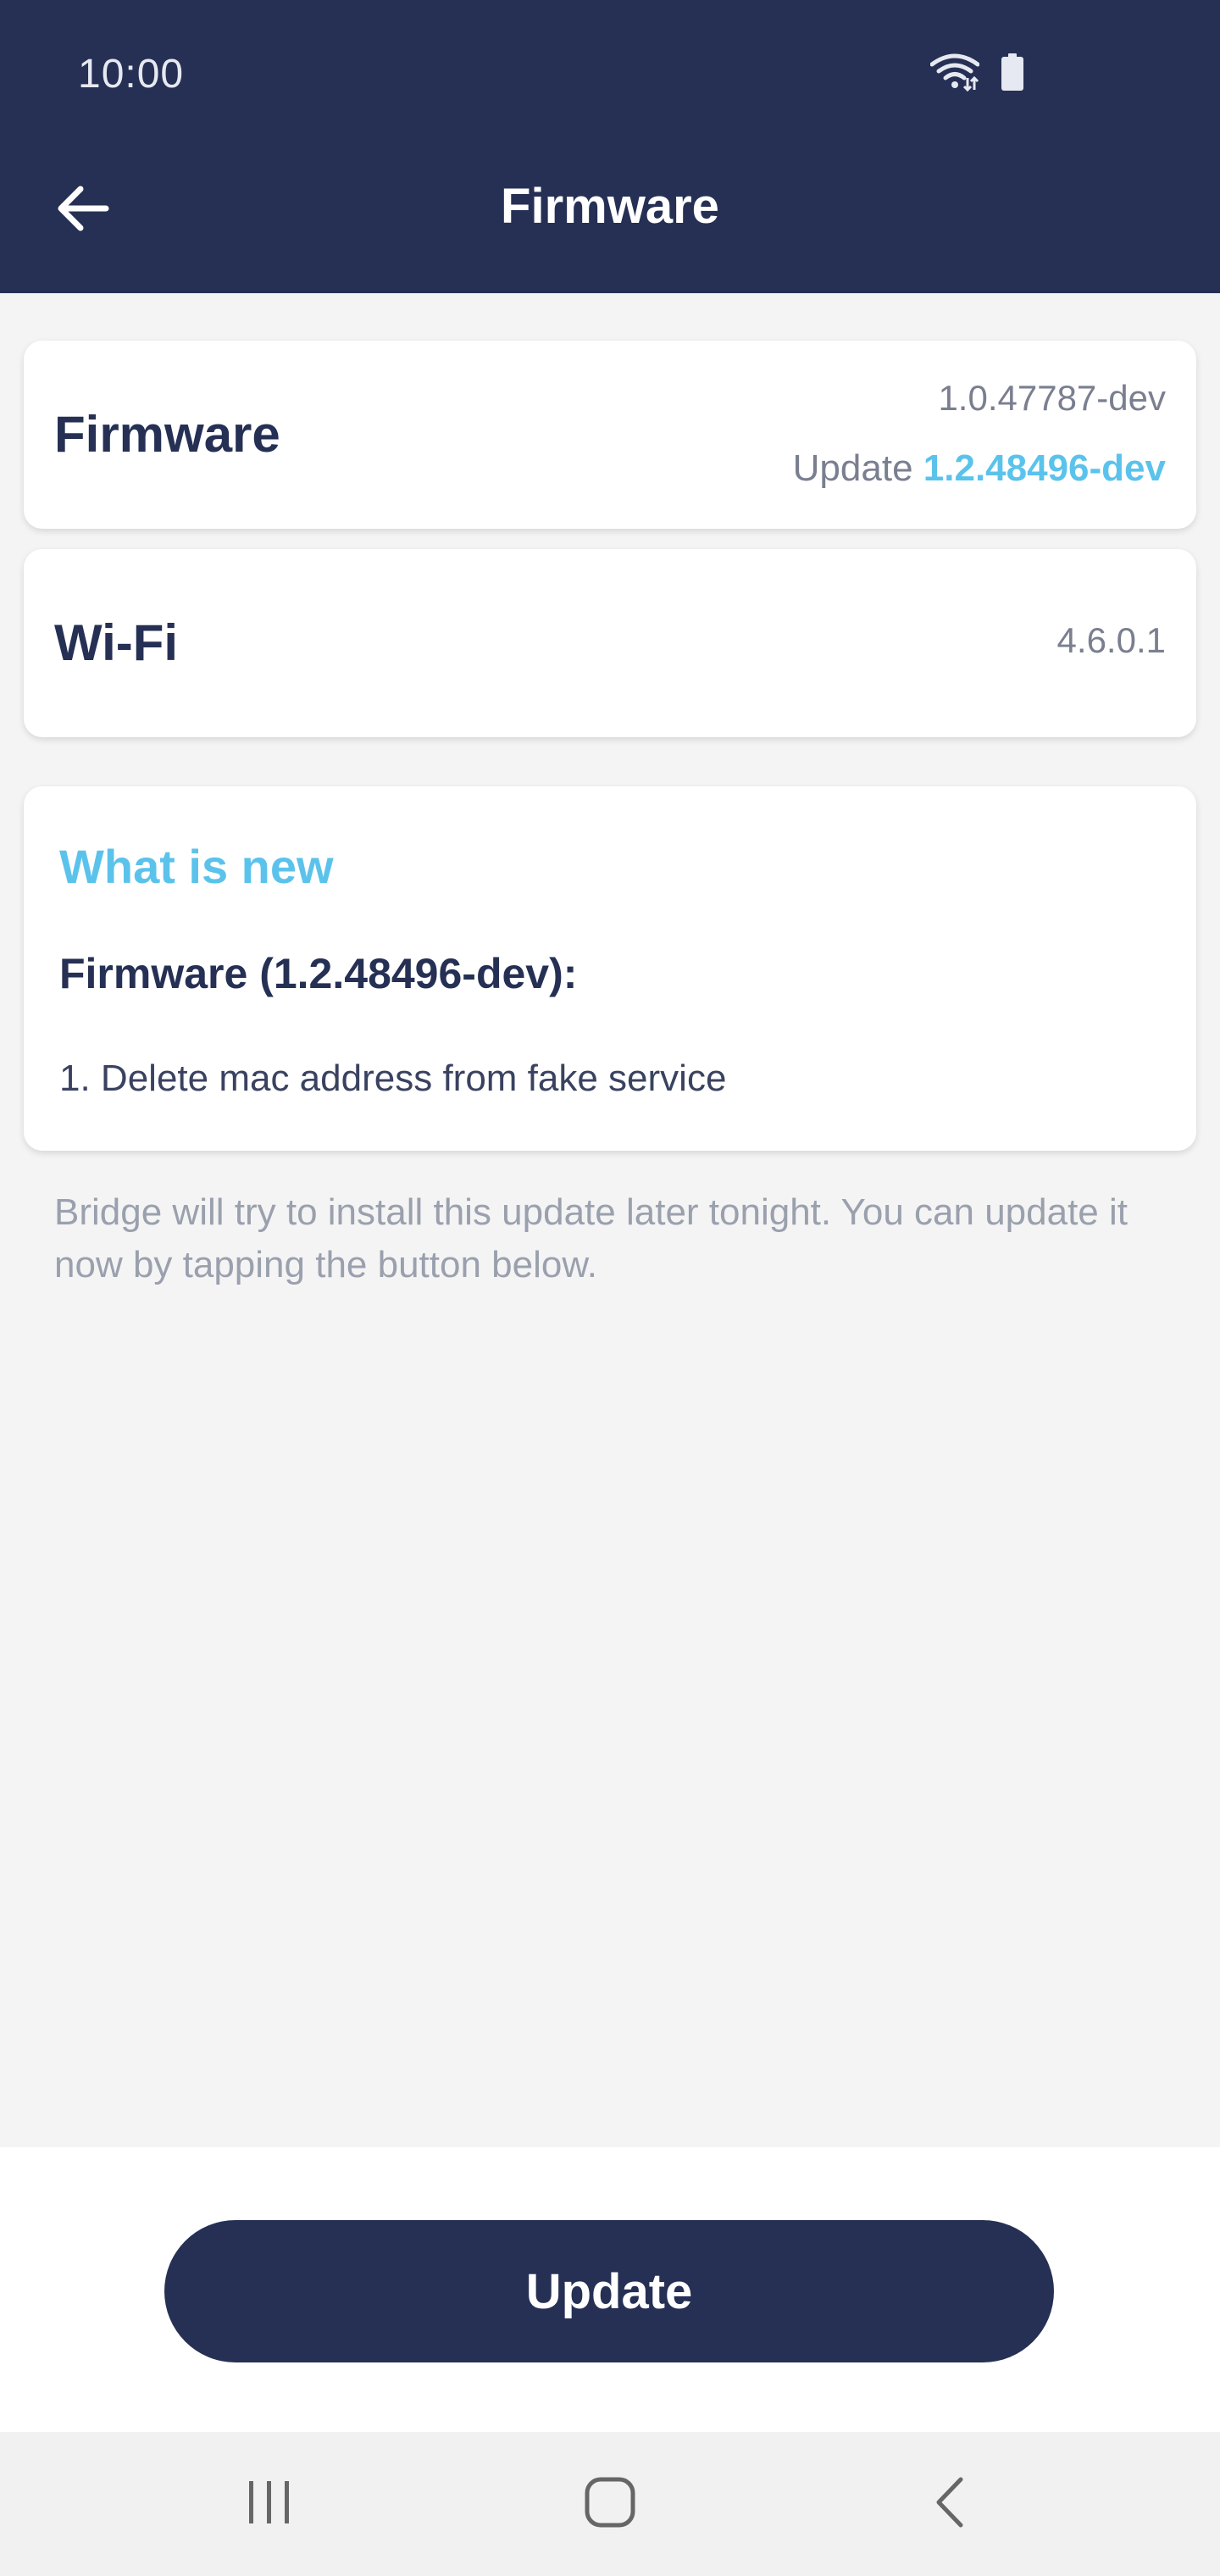  What do you see at coordinates (610, 146) in the screenshot?
I see `app-header: 10:00 Firmware` at bounding box center [610, 146].